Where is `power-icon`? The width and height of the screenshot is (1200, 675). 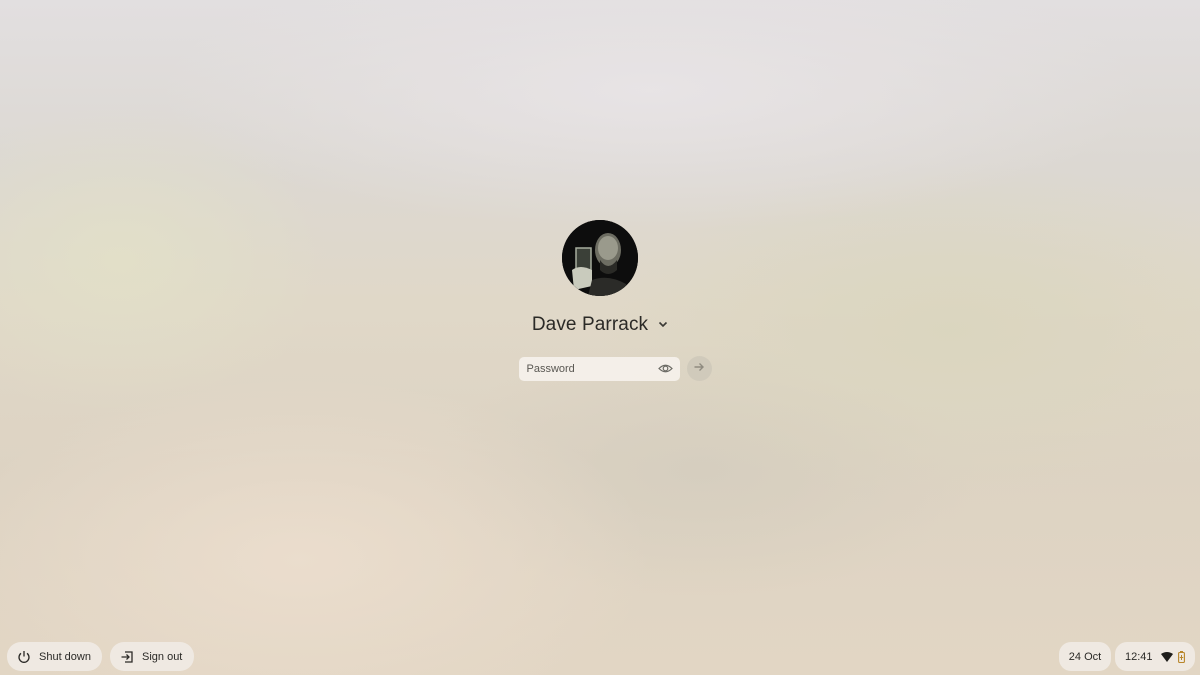 power-icon is located at coordinates (24, 657).